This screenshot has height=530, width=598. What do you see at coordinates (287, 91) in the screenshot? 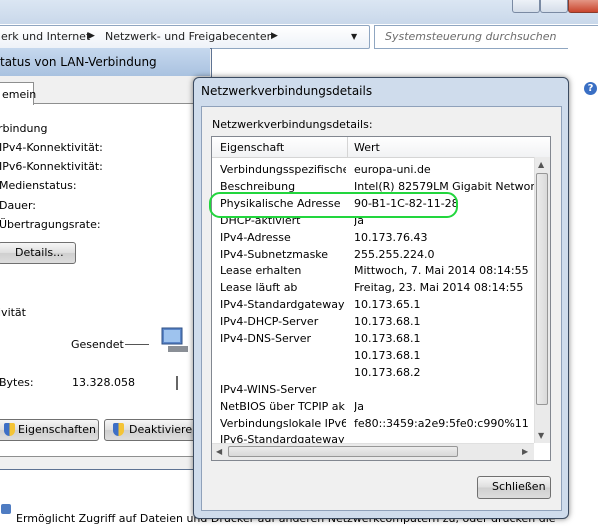
I see `details-dialog-title: Netzwerkverbindungsdetails` at bounding box center [287, 91].